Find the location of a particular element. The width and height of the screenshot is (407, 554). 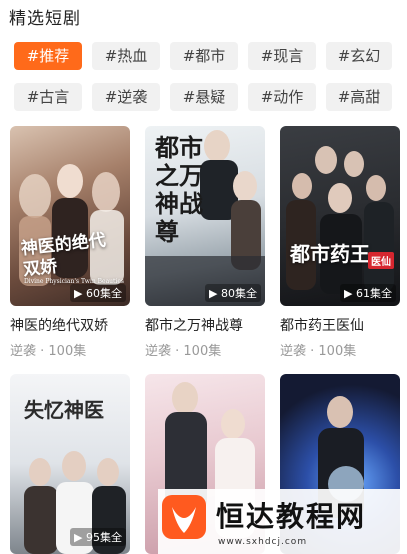

tag-recommend: #推荐 is located at coordinates (48, 56).